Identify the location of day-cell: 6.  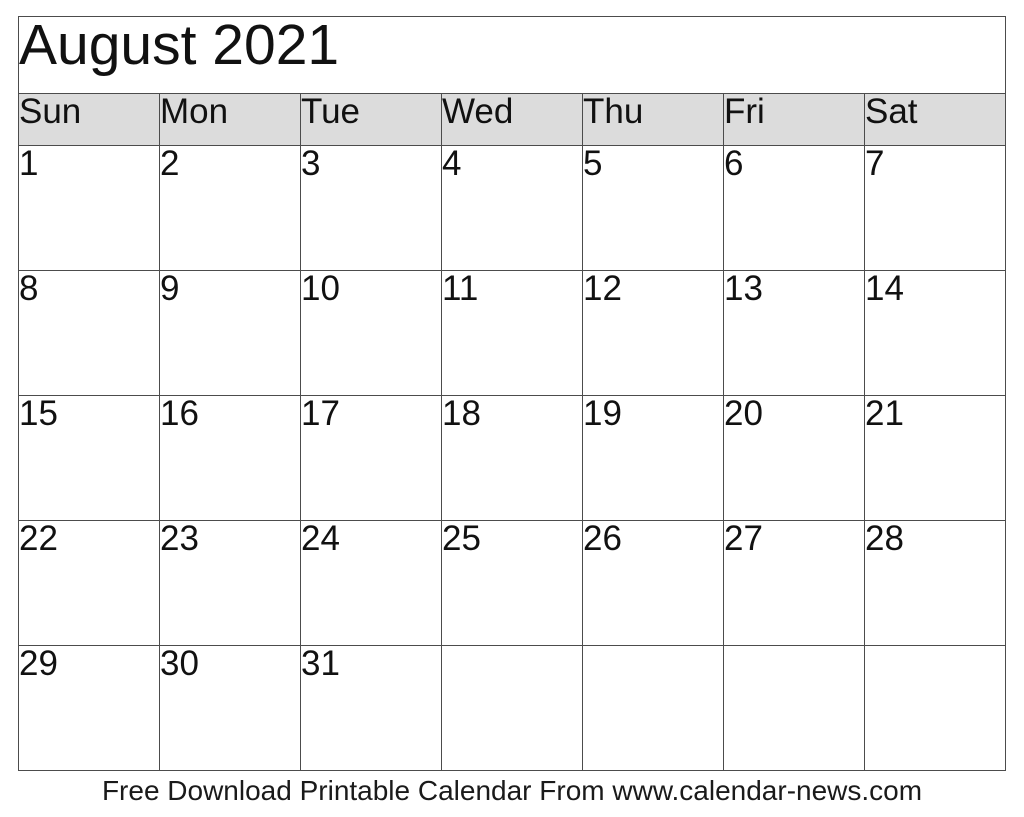
(794, 207).